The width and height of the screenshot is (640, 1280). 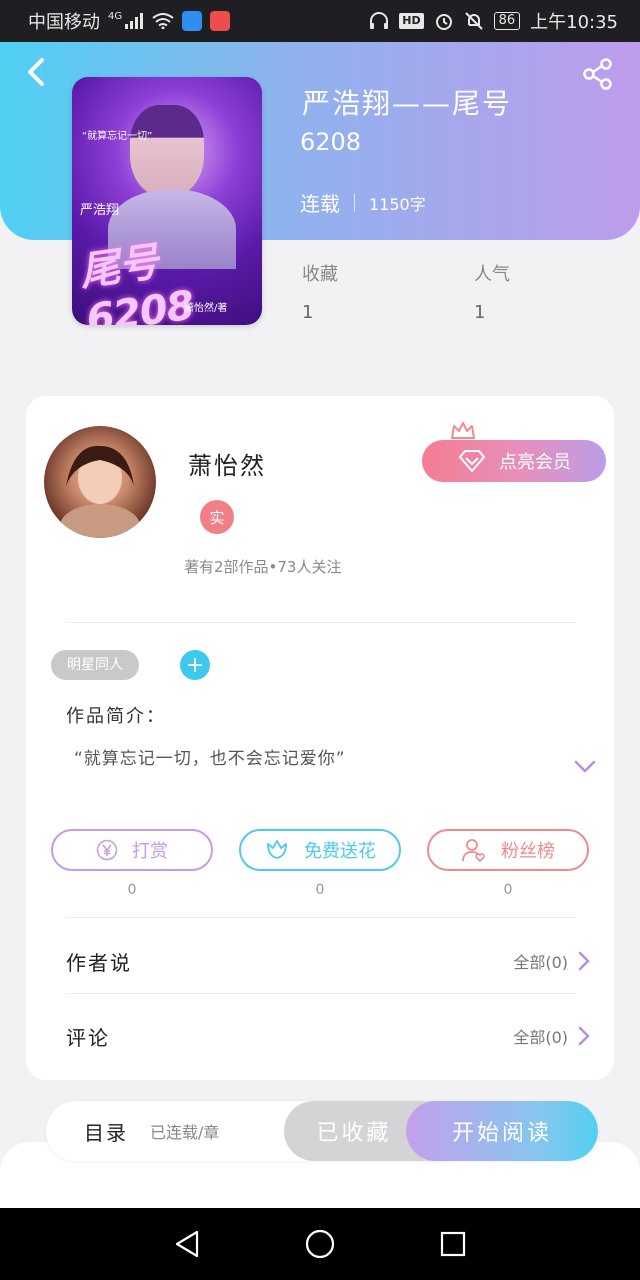 What do you see at coordinates (320, 274) in the screenshot?
I see `collect-label: 收藏` at bounding box center [320, 274].